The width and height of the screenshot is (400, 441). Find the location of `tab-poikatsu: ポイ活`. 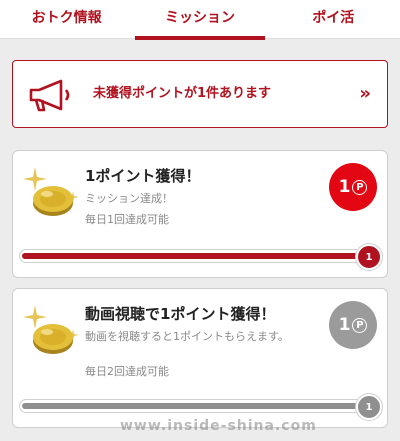

tab-poikatsu: ポイ活 is located at coordinates (333, 19).